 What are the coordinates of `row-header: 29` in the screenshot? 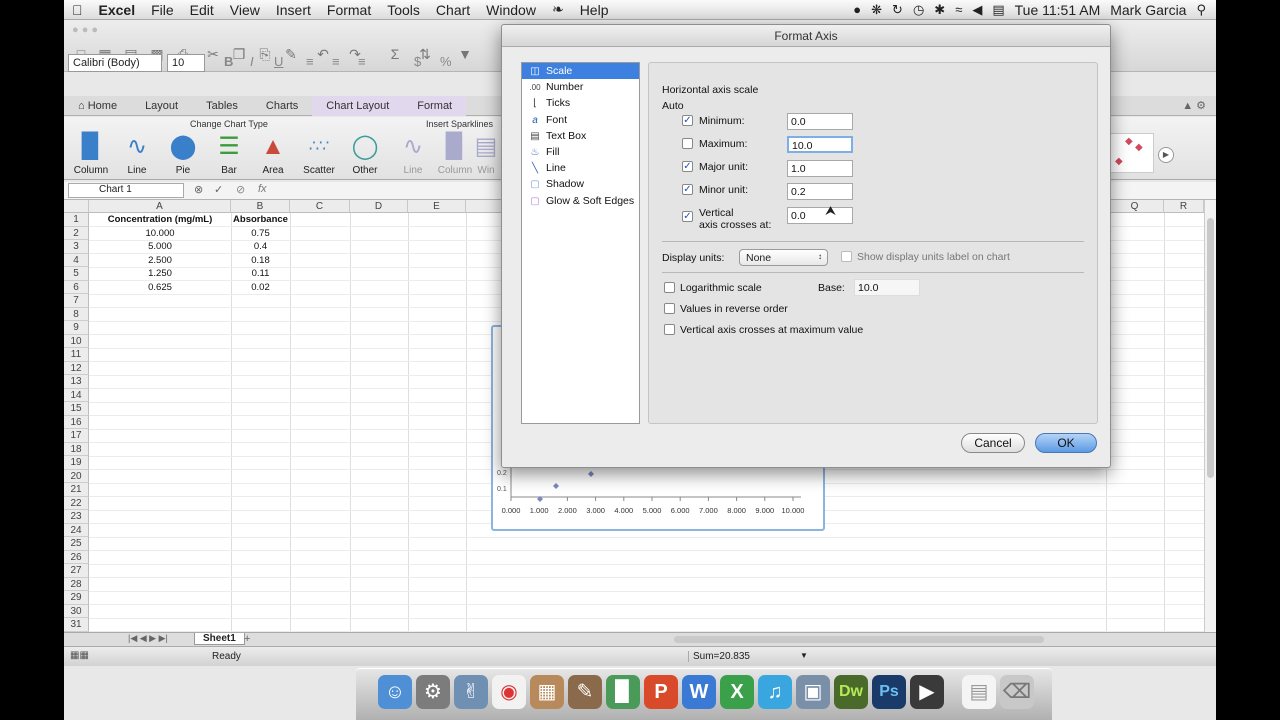 It's located at (76, 598).